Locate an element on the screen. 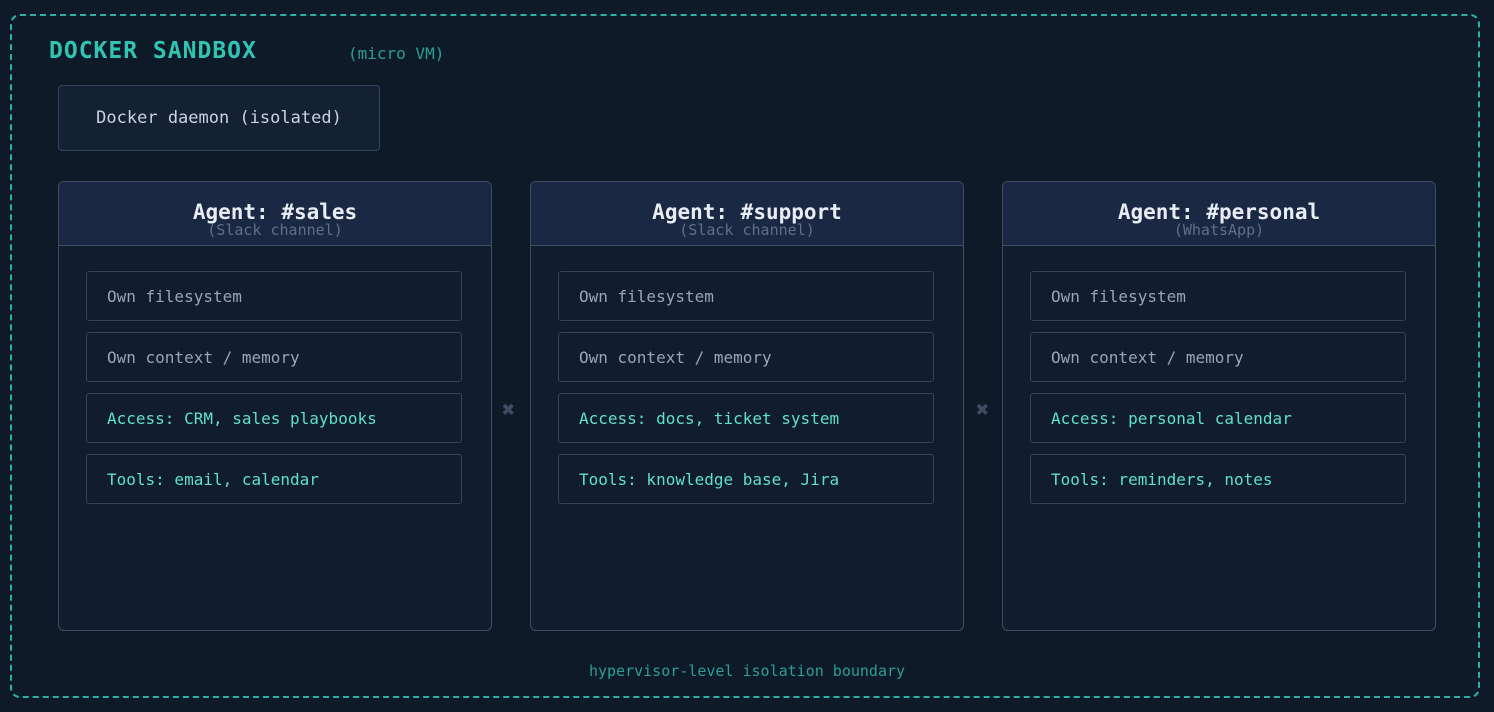  agent-header: Agent: #sales (Slack channel) is located at coordinates (275, 214).